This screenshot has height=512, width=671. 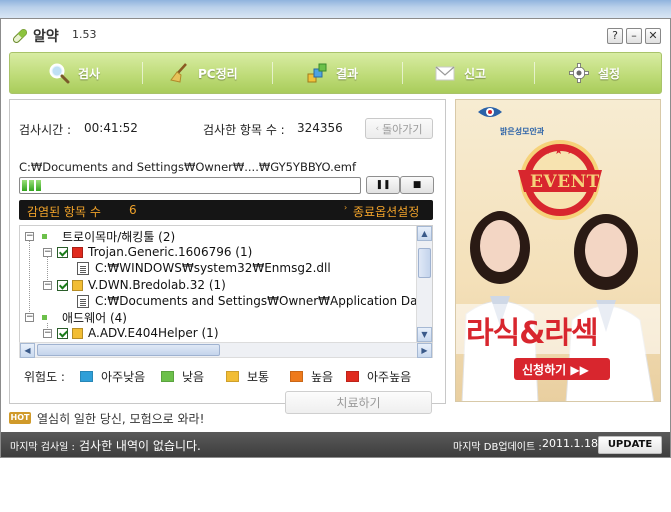 I want to click on scan-time-label: 검사시간 :, so click(x=45, y=130).